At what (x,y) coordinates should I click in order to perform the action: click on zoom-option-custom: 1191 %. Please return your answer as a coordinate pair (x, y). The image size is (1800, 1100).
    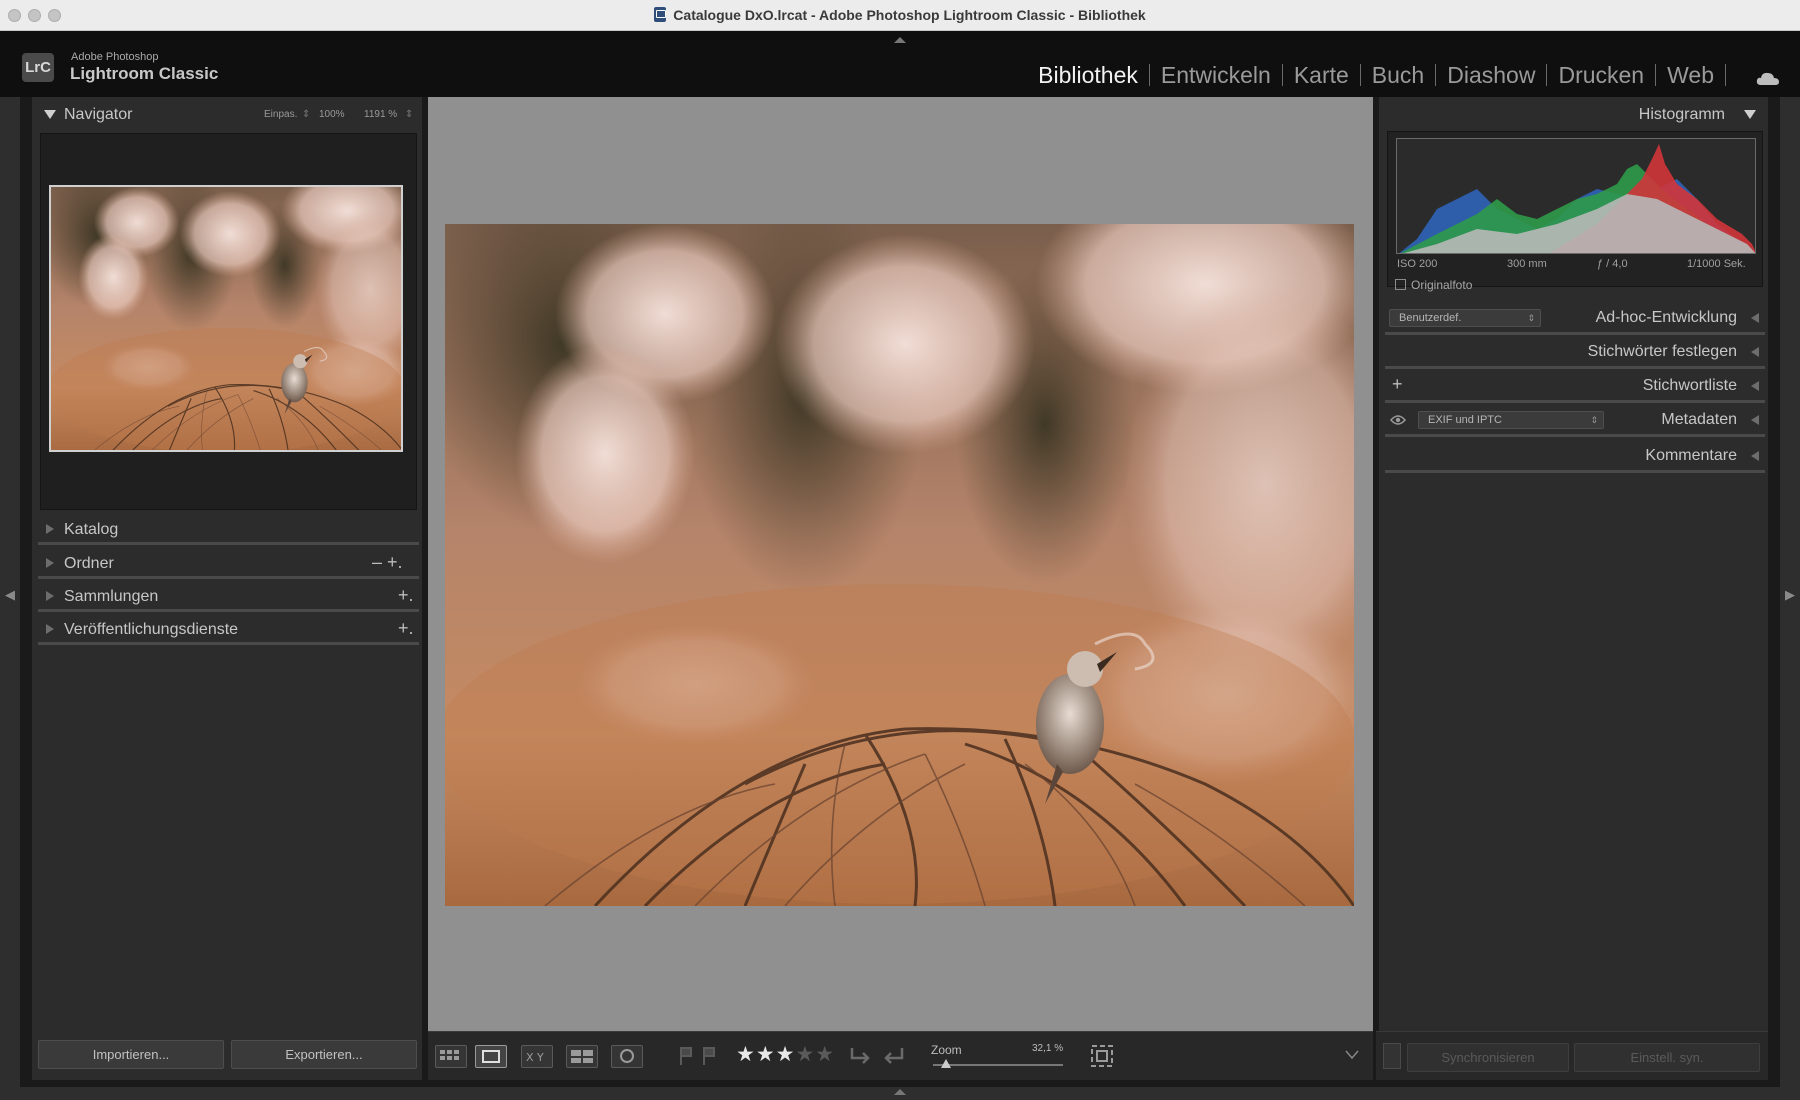
    Looking at the image, I should click on (380, 114).